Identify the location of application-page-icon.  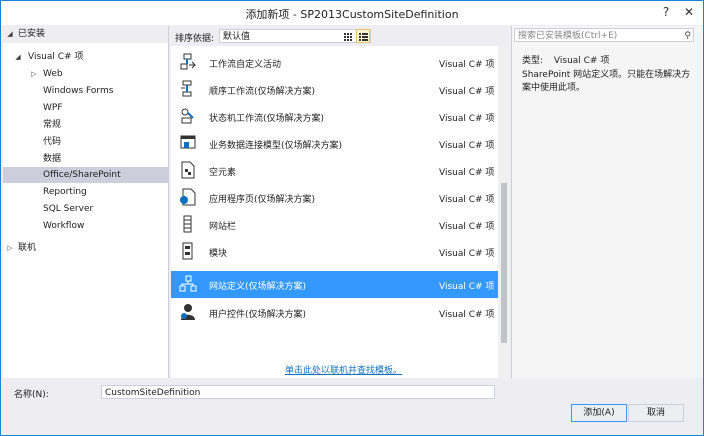
(188, 197).